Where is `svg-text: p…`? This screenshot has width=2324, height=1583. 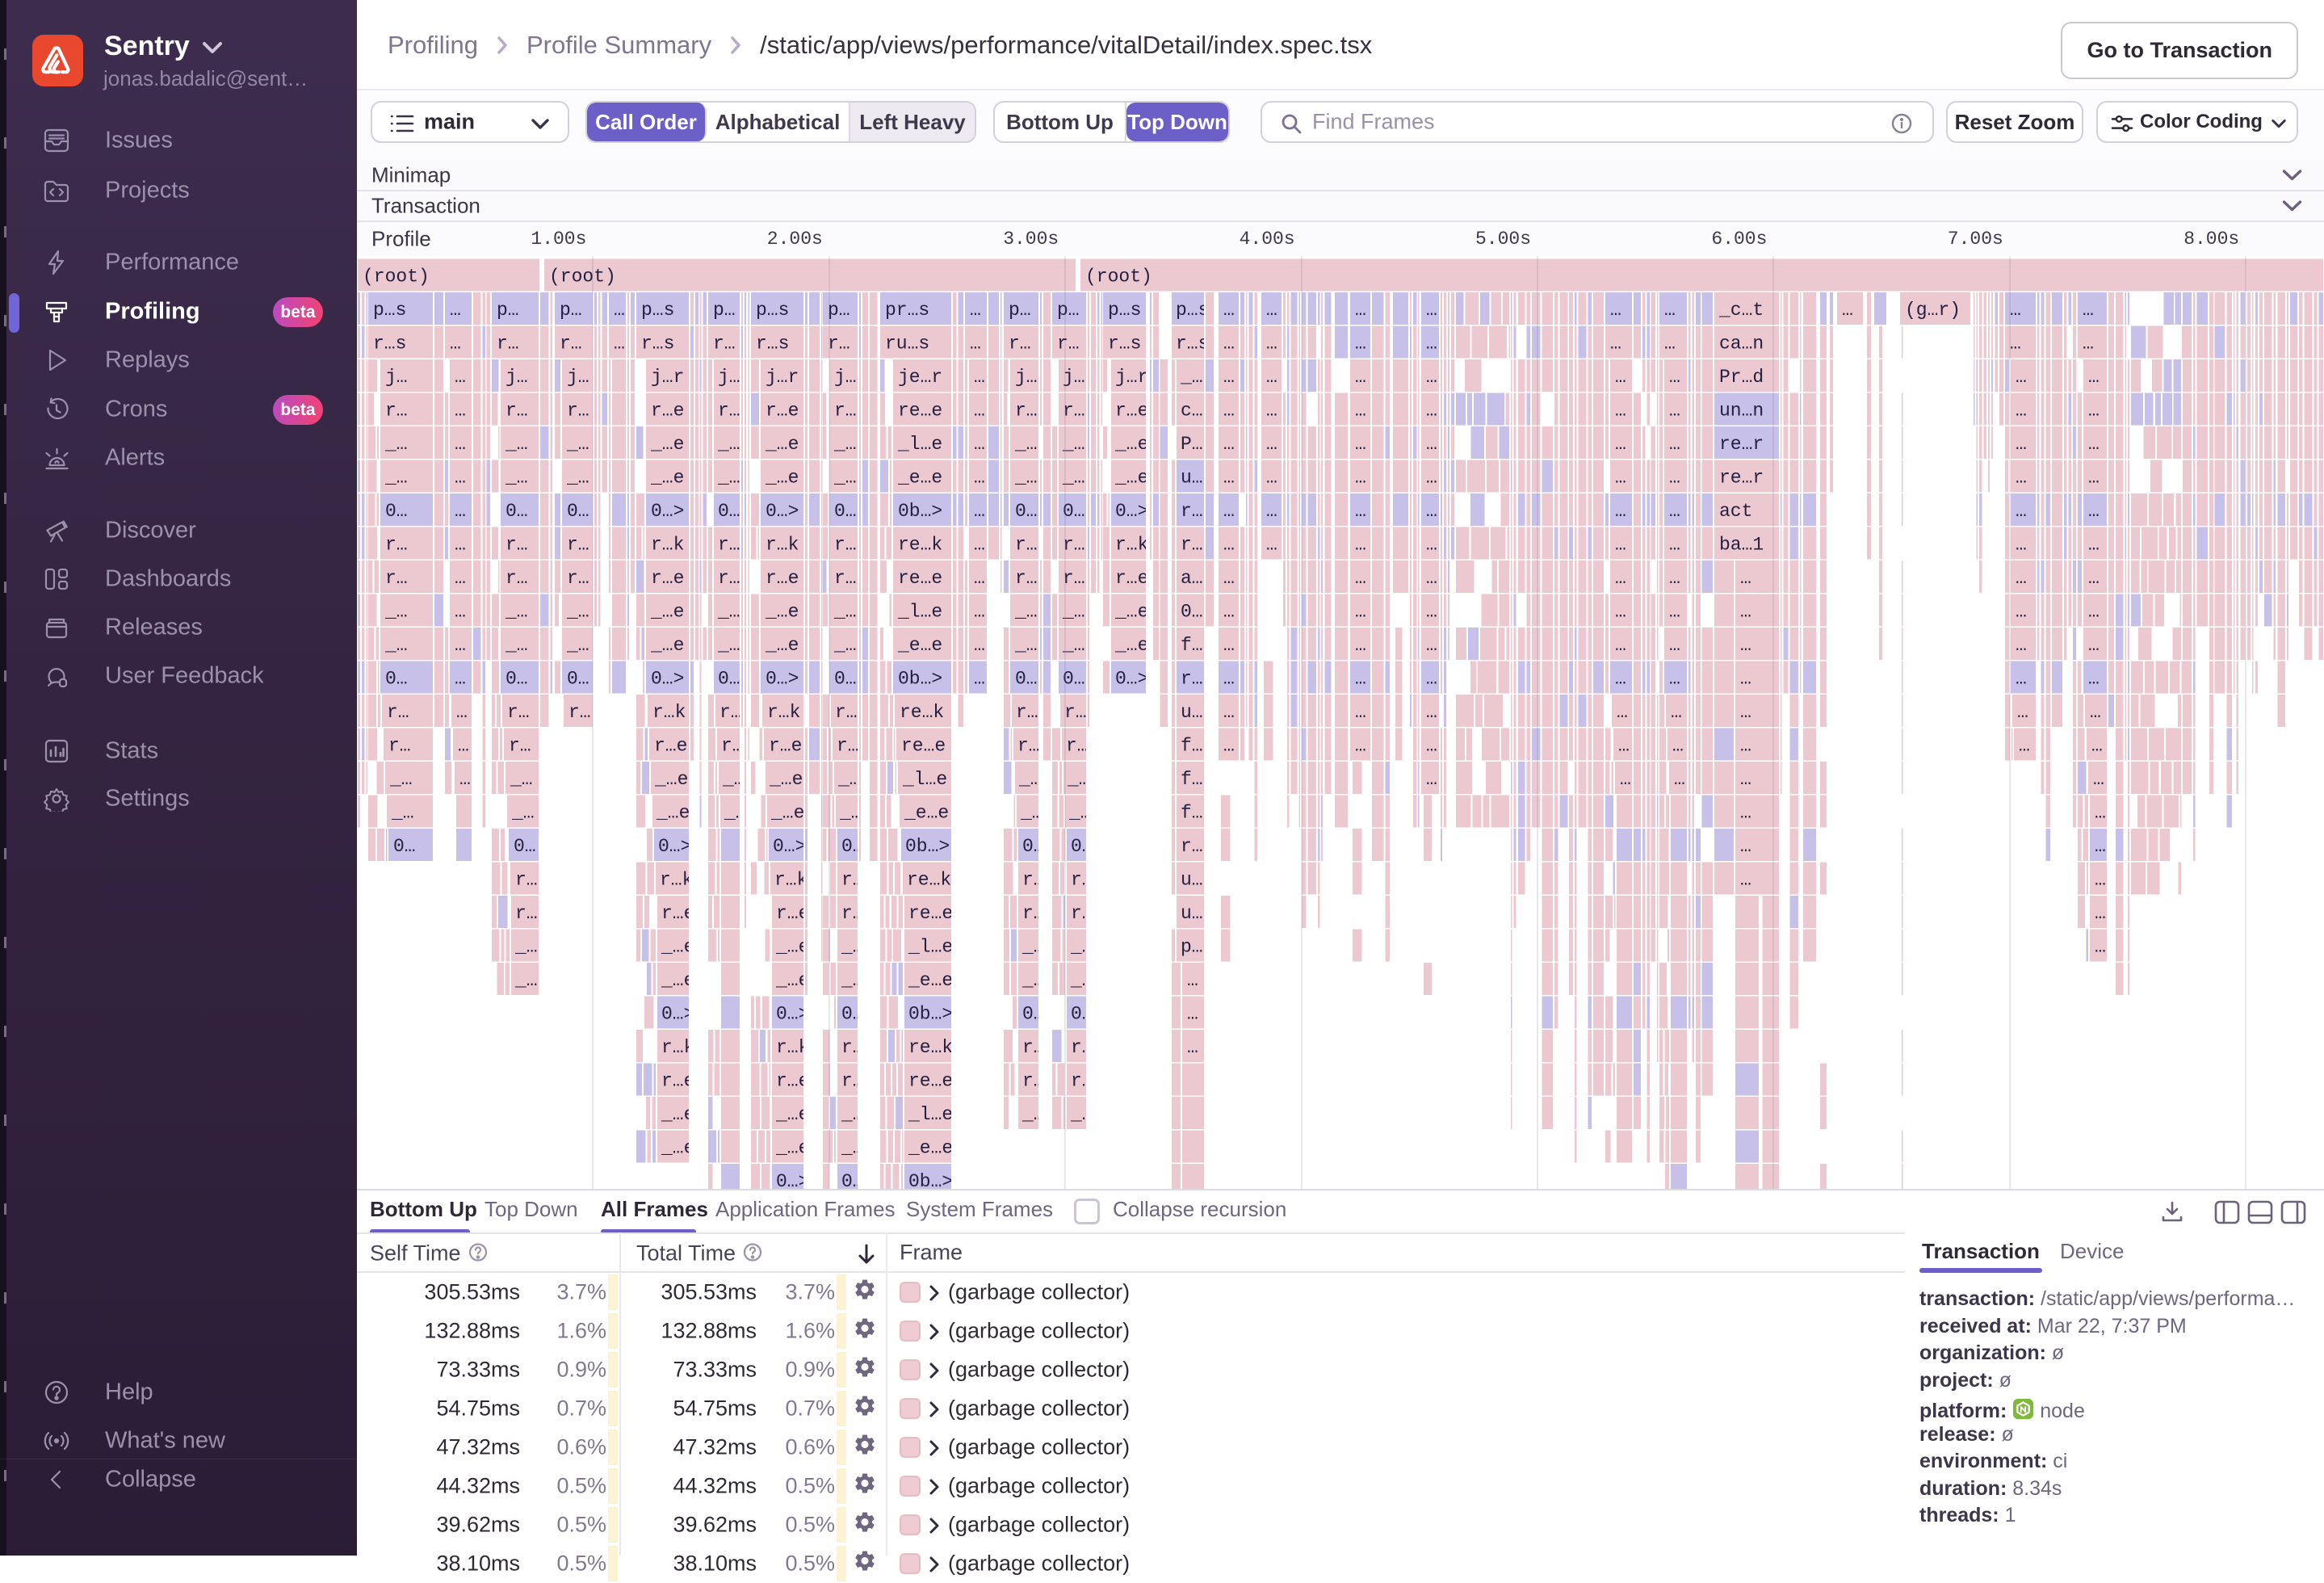 svg-text: p… is located at coordinates (839, 310).